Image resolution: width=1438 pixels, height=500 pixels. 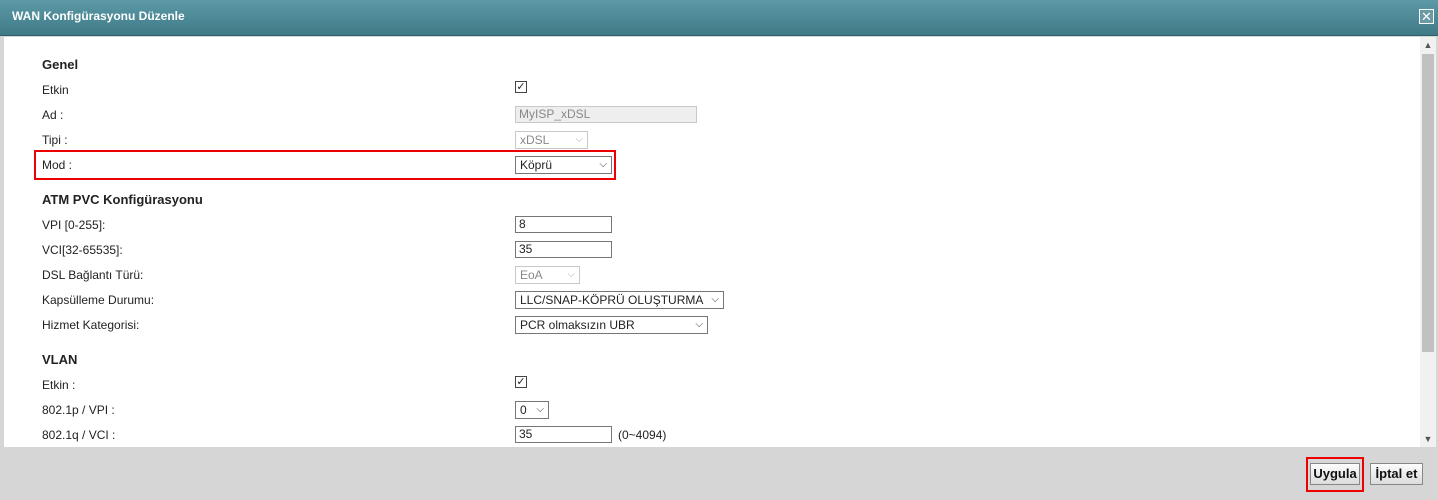 I want to click on encapsulation-select: LLC/SNAP-KÖPRÜ OLUŞTURMA ⌵, so click(x=619, y=300).